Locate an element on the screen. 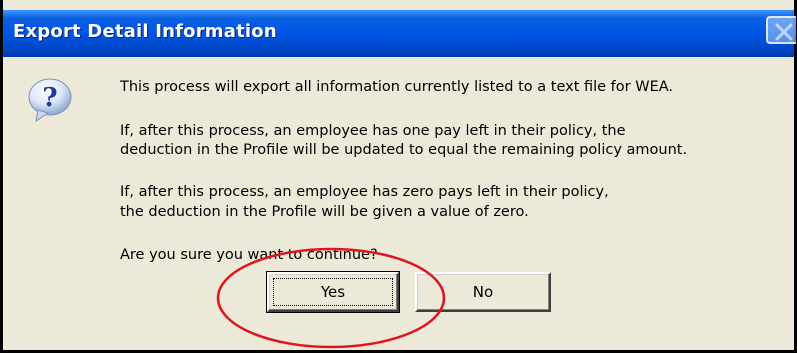 The height and width of the screenshot is (353, 797). no-button: No is located at coordinates (483, 292).